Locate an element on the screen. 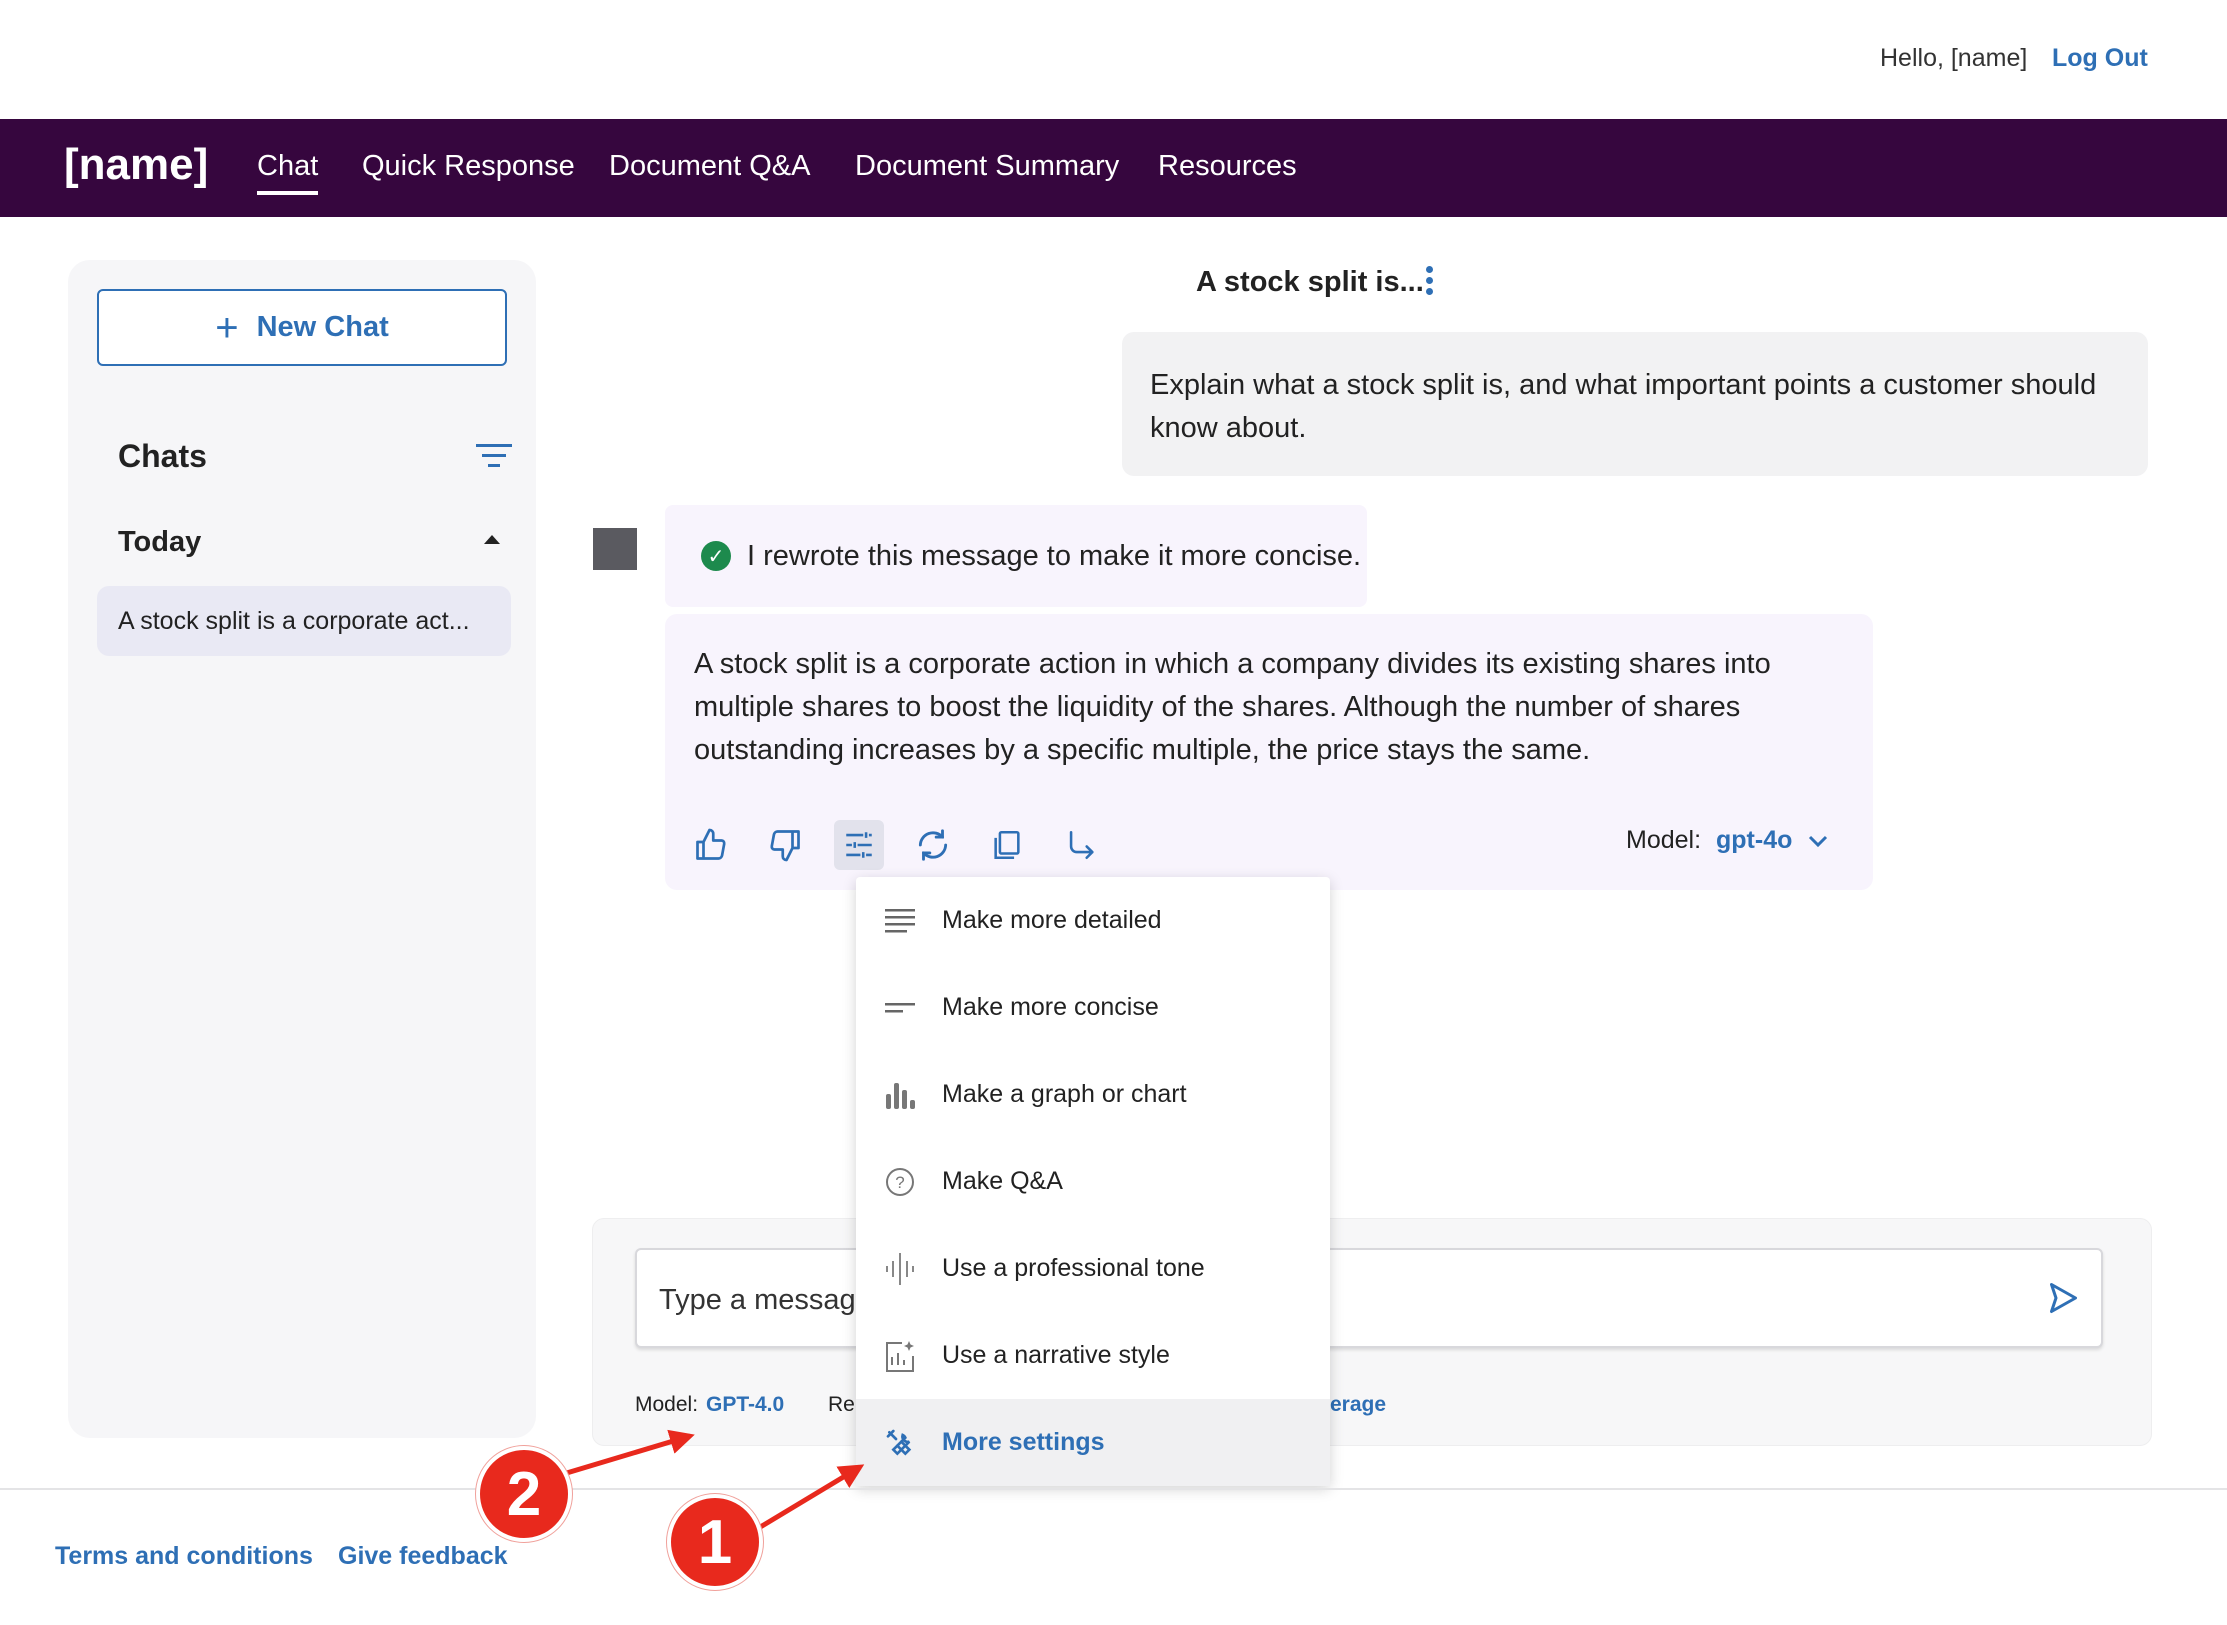  tab-resources: Resources is located at coordinates (1227, 166).